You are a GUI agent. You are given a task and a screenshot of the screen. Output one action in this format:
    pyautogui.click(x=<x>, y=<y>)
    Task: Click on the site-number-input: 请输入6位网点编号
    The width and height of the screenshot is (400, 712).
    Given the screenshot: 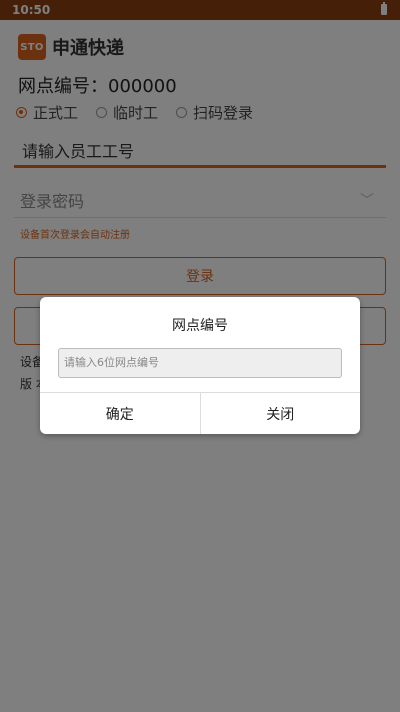 What is the action you would take?
    pyautogui.click(x=200, y=363)
    